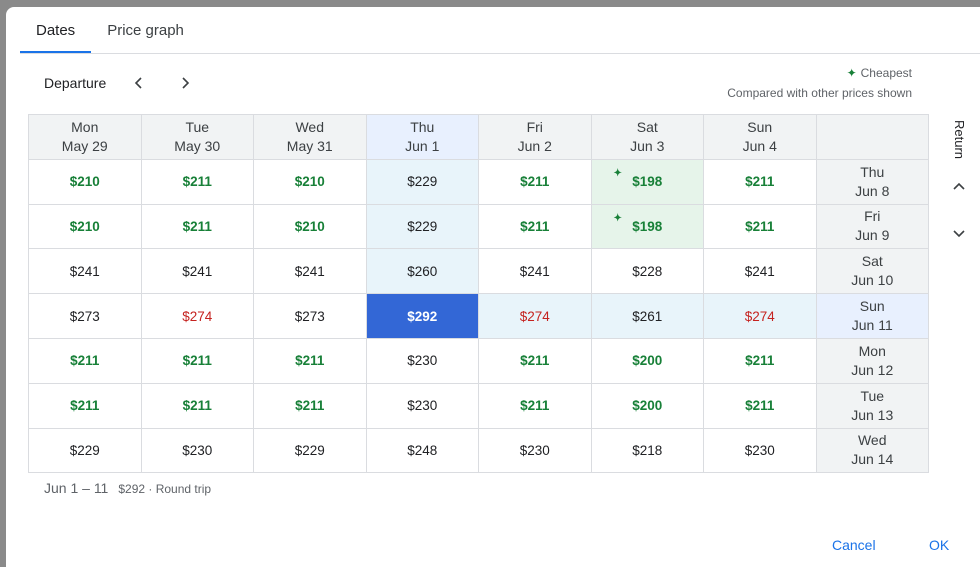 This screenshot has width=980, height=567. I want to click on price-cell: $260, so click(422, 272).